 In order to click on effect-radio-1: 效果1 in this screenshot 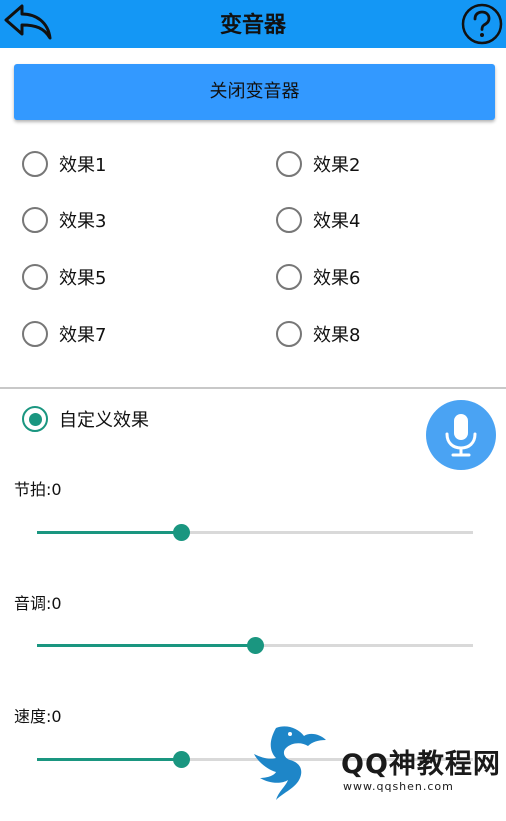, I will do `click(64, 164)`.